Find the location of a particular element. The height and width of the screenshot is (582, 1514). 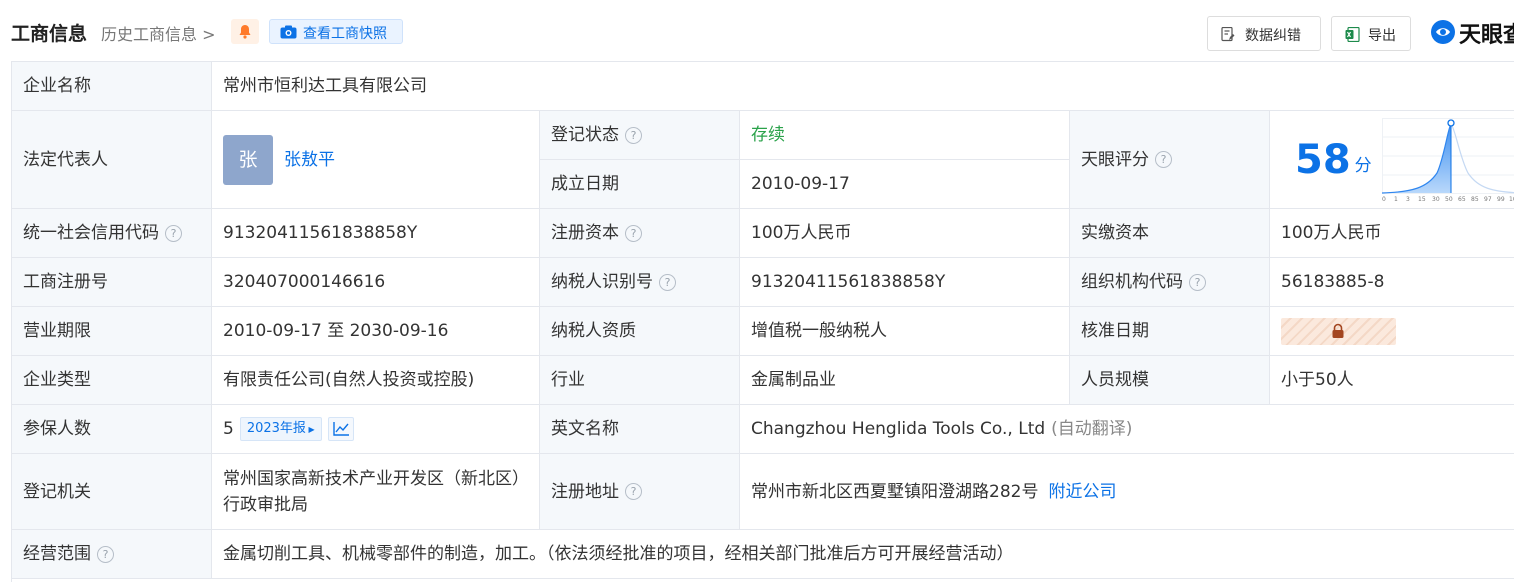

type-value: 有限责任公司(自然人投资或控股) is located at coordinates (376, 380).